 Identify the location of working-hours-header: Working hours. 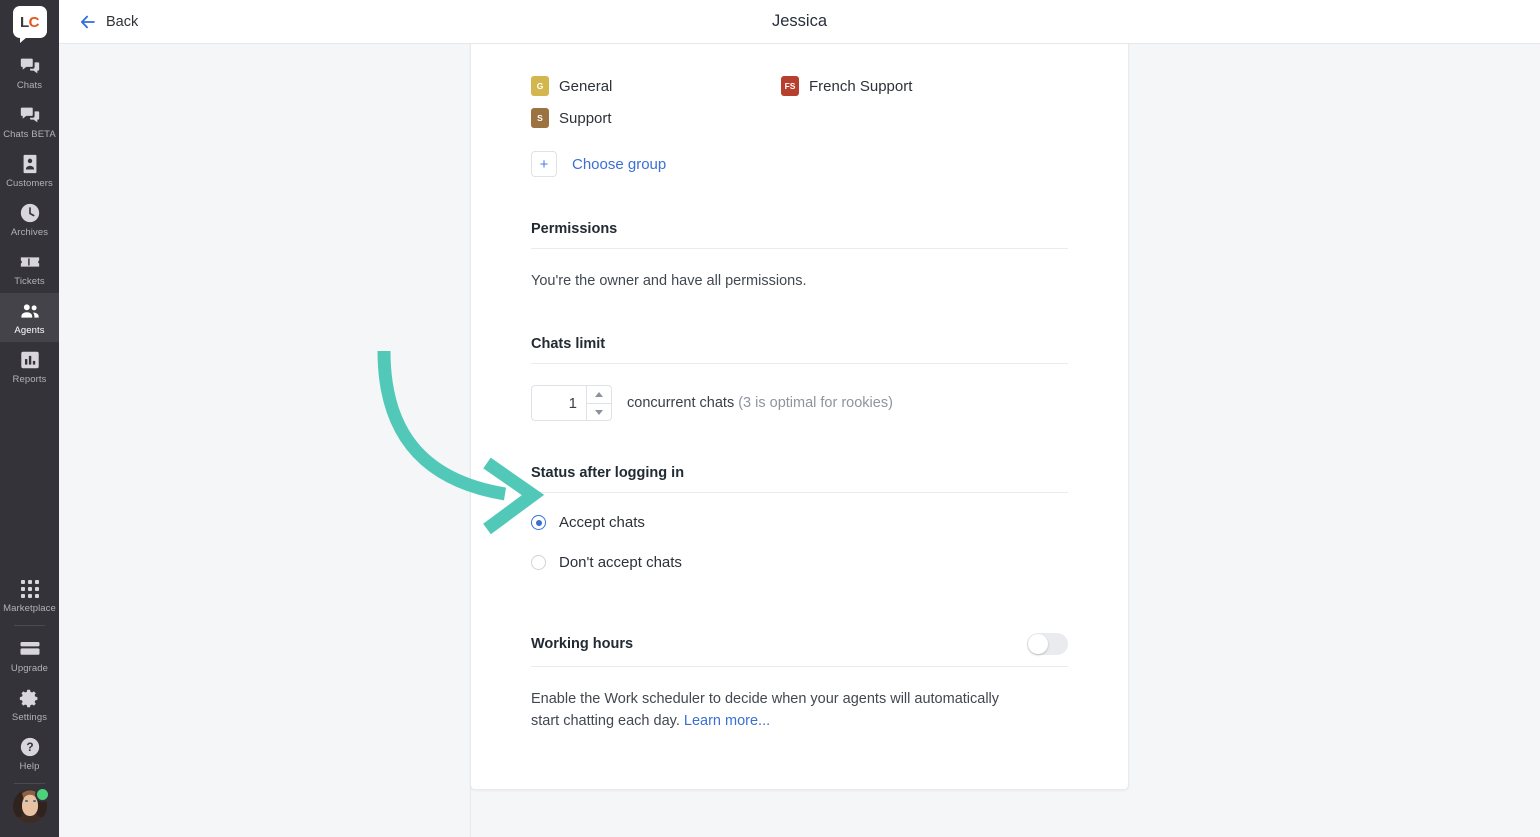
(799, 650).